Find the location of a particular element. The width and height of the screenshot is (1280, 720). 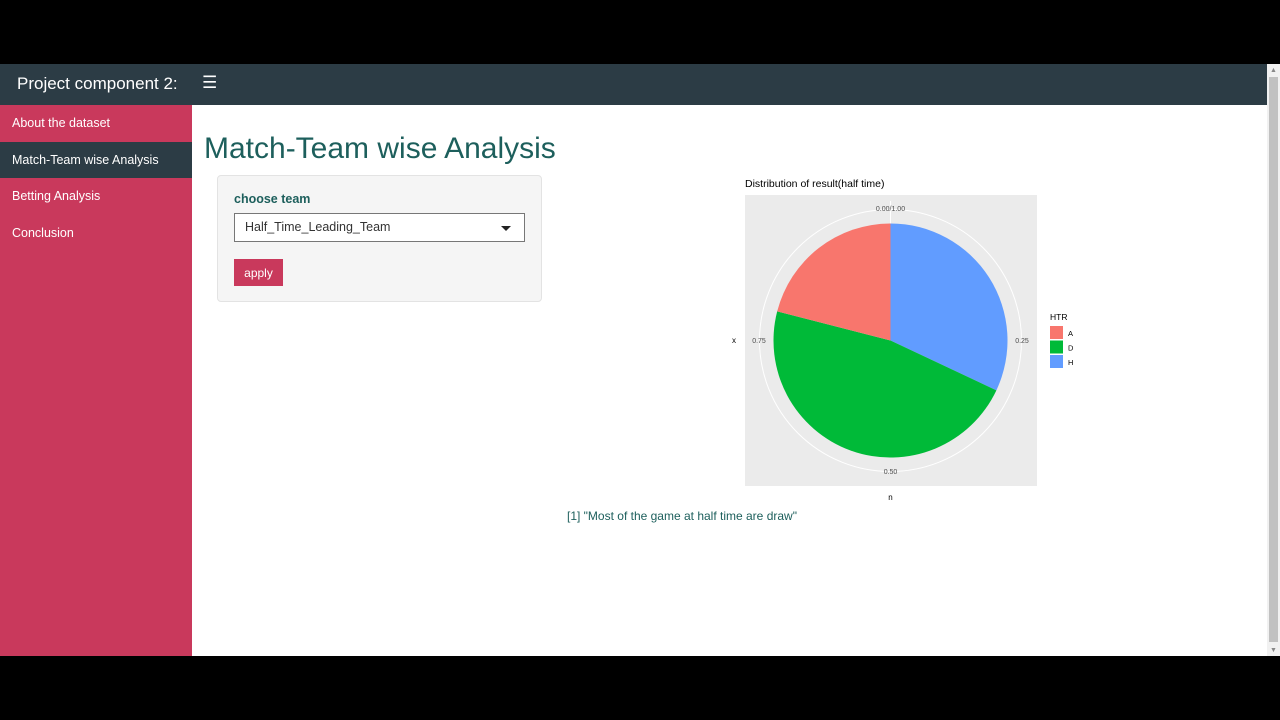

legend-label-A: A is located at coordinates (1070, 333).